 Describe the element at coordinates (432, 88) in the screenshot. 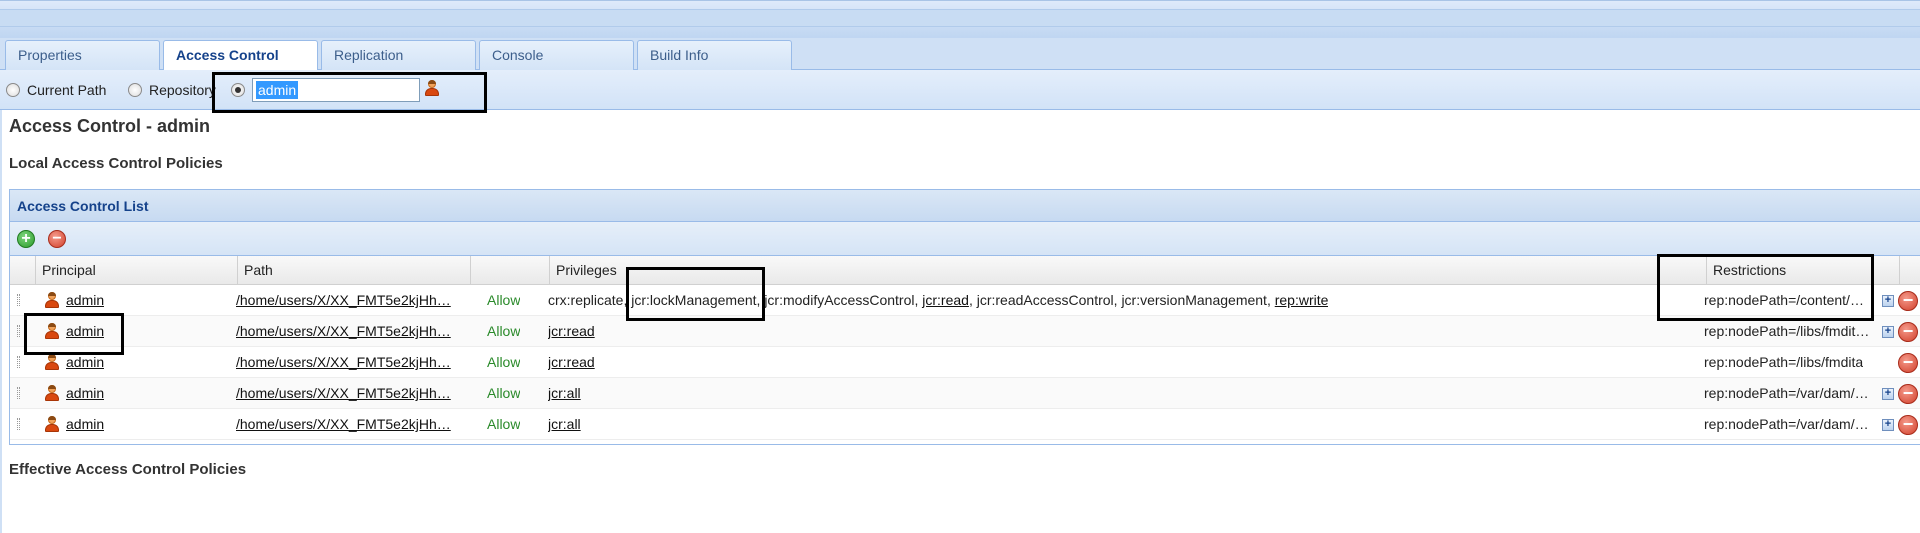

I see `user-picker-icon` at that location.